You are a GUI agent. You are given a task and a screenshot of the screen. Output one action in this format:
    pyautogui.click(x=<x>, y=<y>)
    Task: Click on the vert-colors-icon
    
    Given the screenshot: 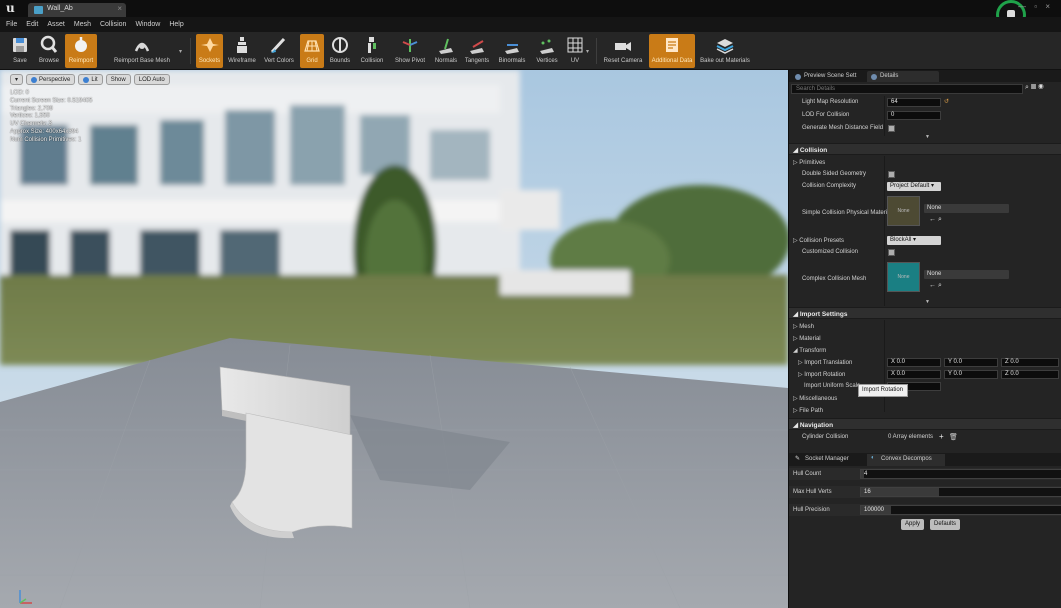 What is the action you would take?
    pyautogui.click(x=278, y=45)
    